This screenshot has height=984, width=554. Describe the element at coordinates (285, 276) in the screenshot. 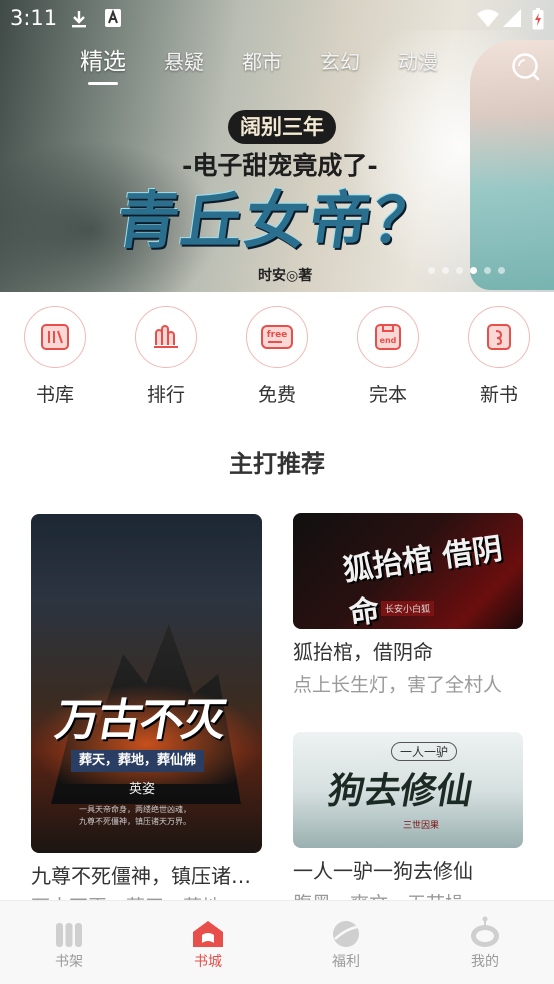

I see `banner-author: 时安◎著` at that location.